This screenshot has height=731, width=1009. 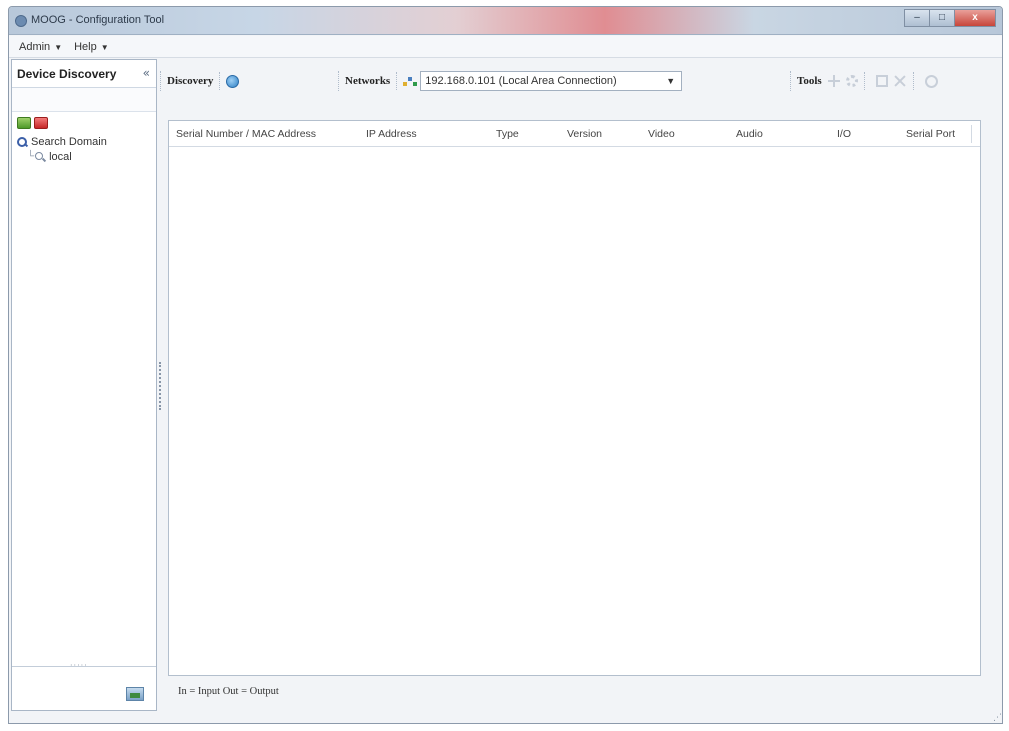 I want to click on menu-help: Help ▼, so click(x=91, y=47).